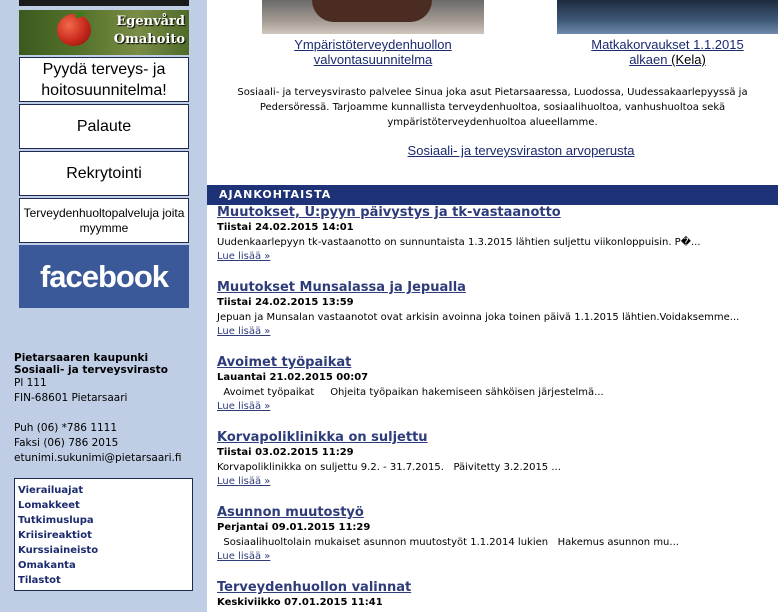 This screenshot has width=778, height=612. Describe the element at coordinates (104, 32) in the screenshot. I see `egenvard-omahoito-banner: Egenvård Omahoito` at that location.